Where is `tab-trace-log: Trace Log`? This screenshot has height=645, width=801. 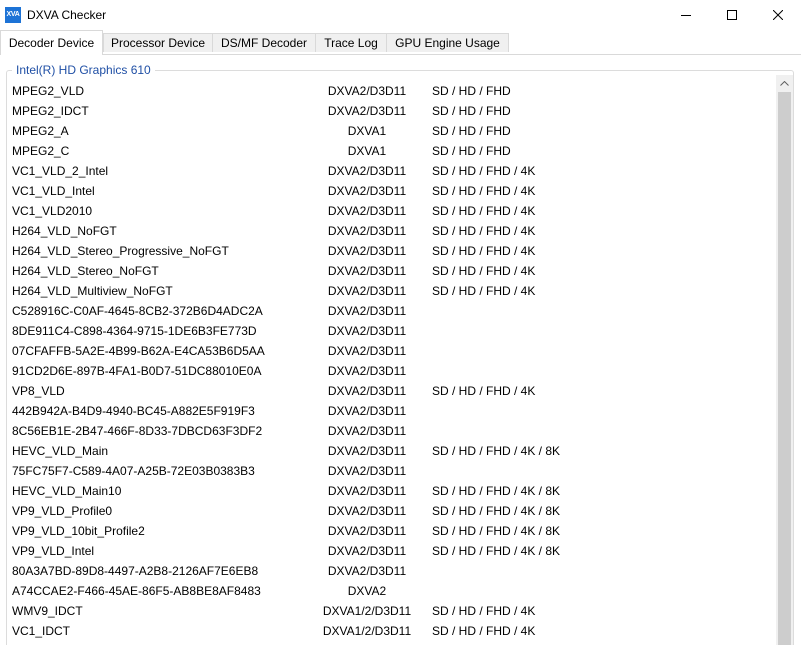 tab-trace-log: Trace Log is located at coordinates (351, 42).